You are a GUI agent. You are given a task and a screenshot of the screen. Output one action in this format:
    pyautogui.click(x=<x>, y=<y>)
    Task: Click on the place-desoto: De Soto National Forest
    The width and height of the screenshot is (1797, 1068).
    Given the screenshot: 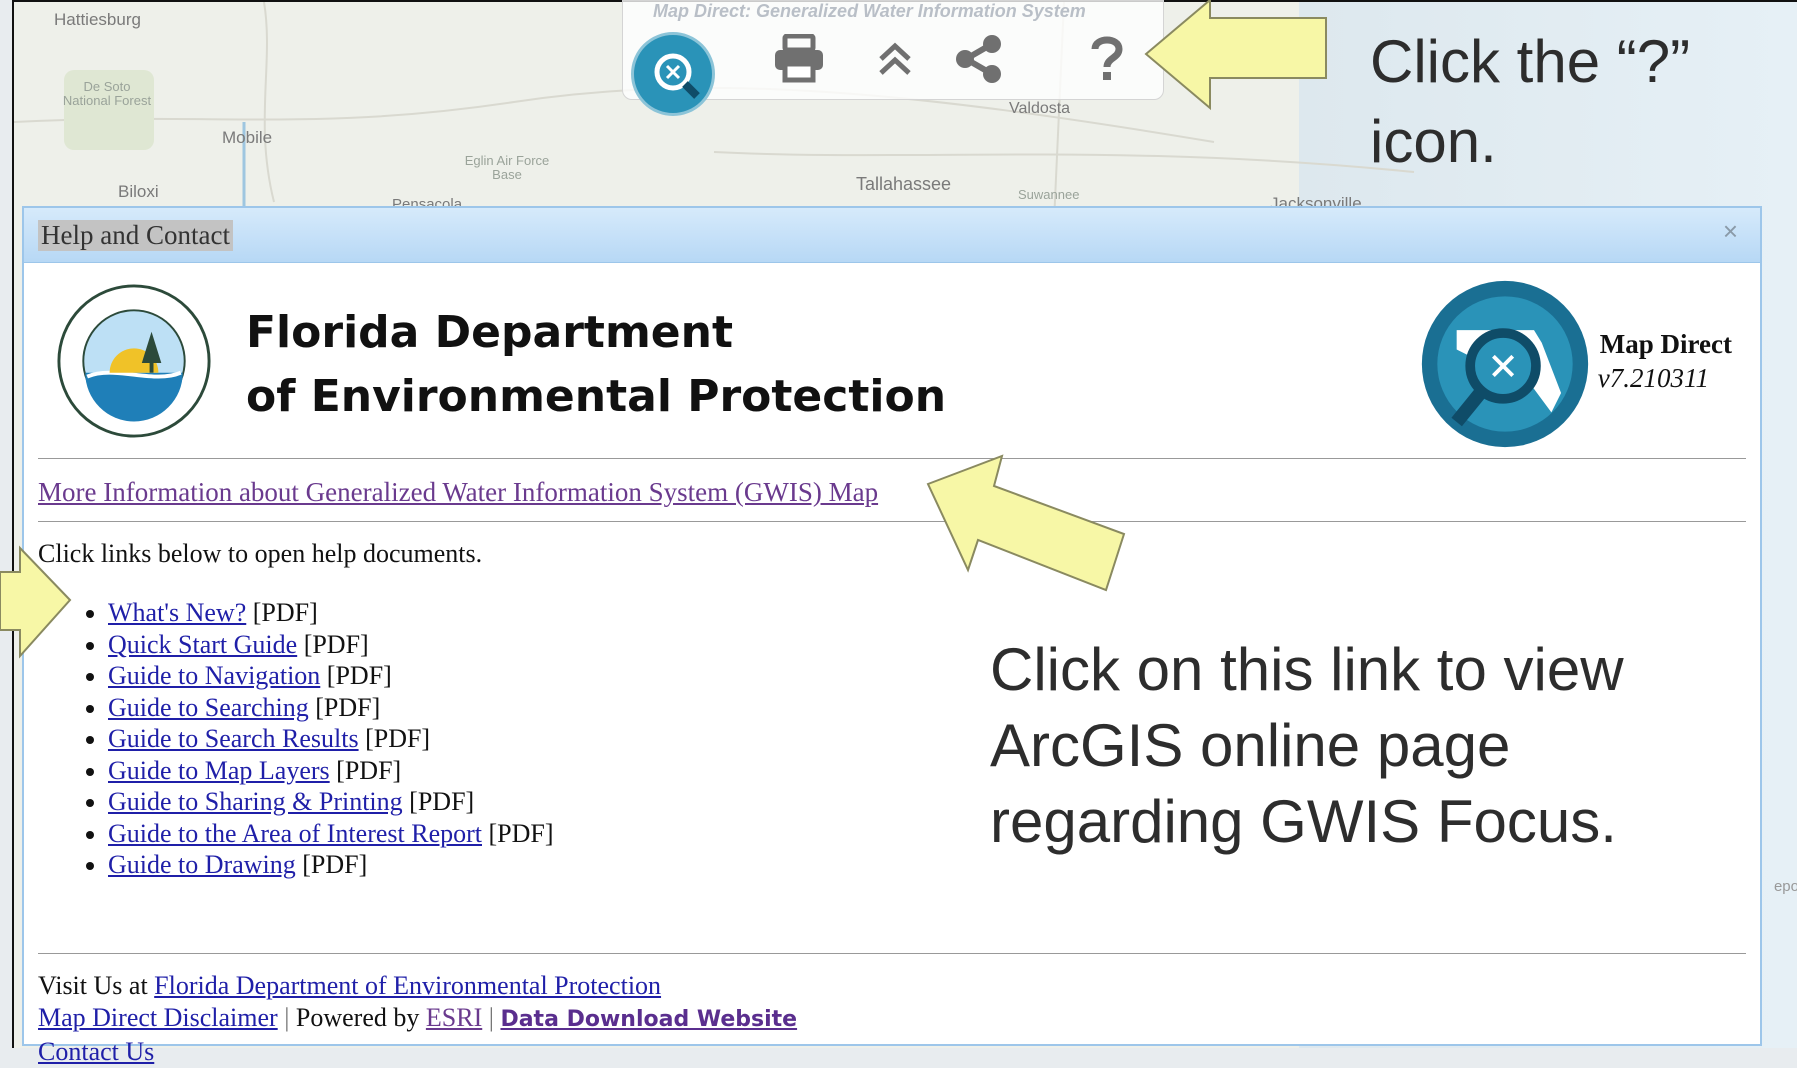 What is the action you would take?
    pyautogui.click(x=107, y=93)
    